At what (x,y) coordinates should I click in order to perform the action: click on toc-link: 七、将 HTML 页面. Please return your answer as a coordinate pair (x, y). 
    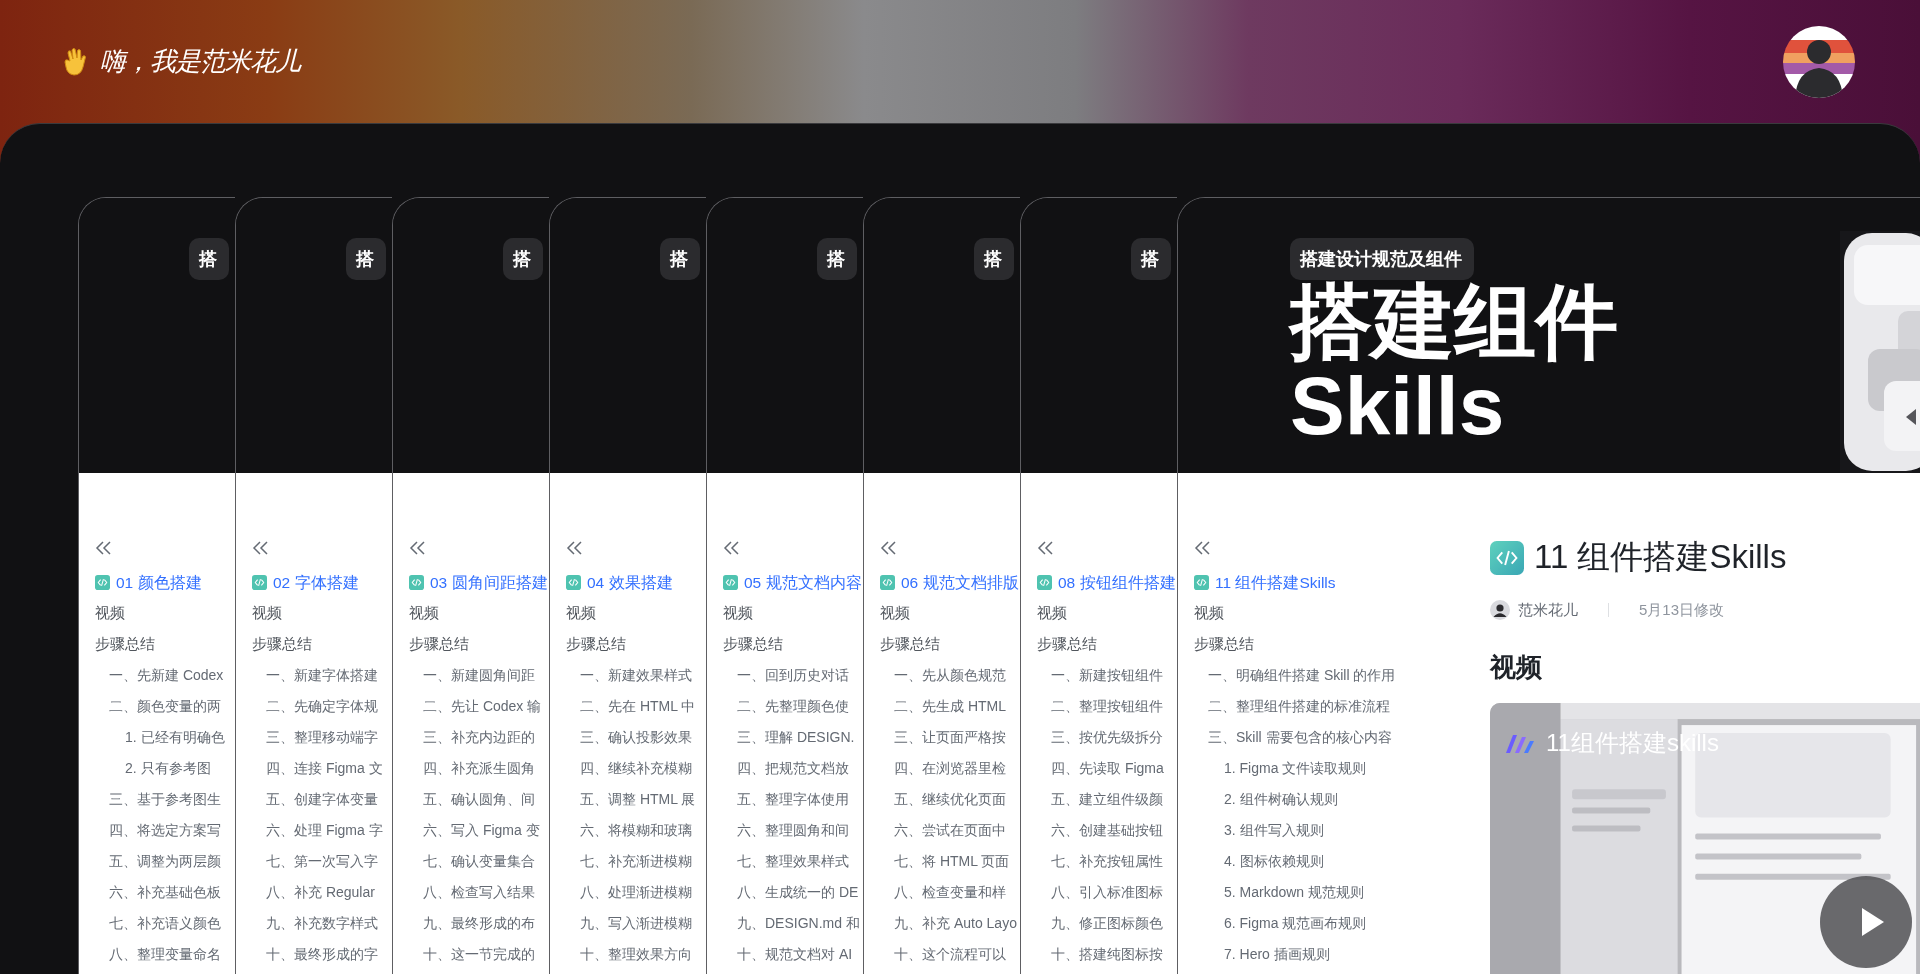
    Looking at the image, I should click on (945, 861).